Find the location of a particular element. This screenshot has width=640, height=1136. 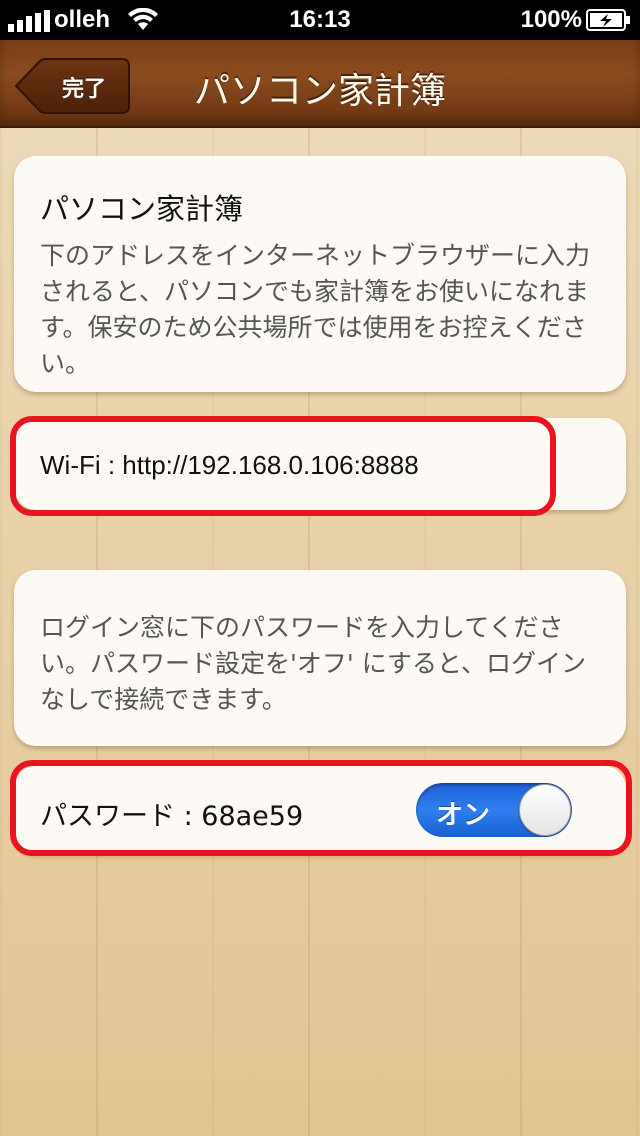

wifi-address-card: Wi-Fi : http://192.168.0.106:8888 is located at coordinates (320, 464).